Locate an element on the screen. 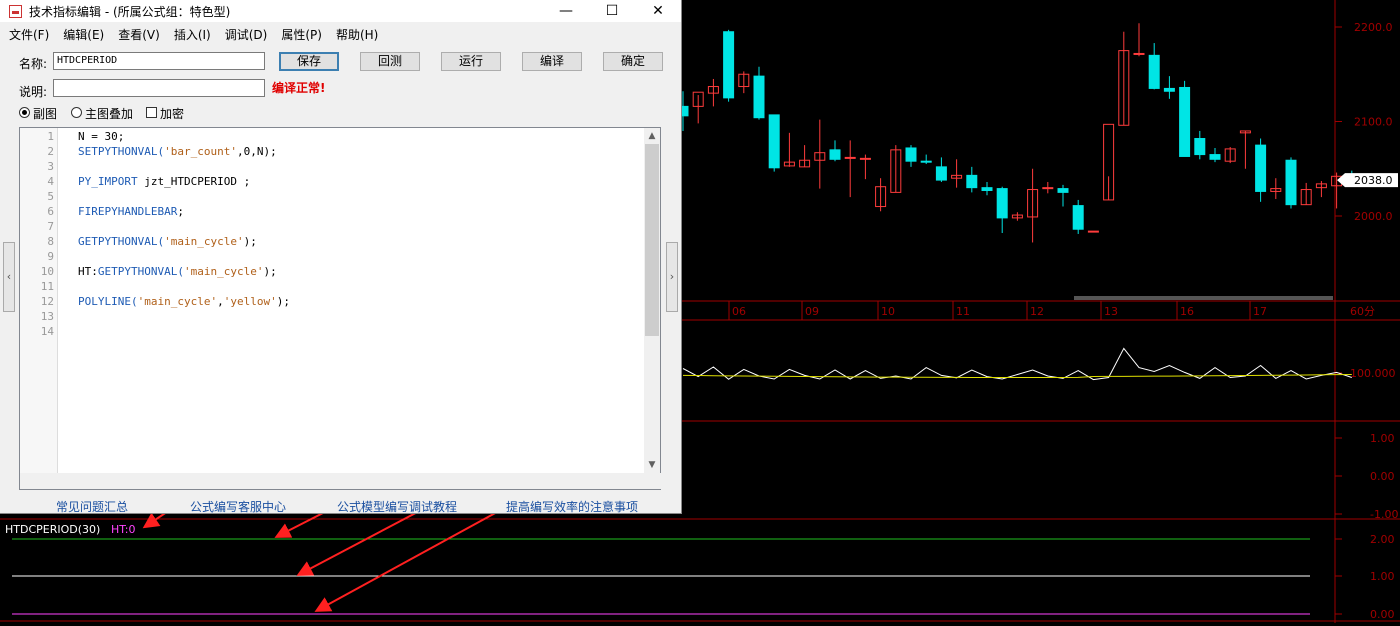 This screenshot has height=626, width=1400. line-number: 12 is located at coordinates (47, 301).